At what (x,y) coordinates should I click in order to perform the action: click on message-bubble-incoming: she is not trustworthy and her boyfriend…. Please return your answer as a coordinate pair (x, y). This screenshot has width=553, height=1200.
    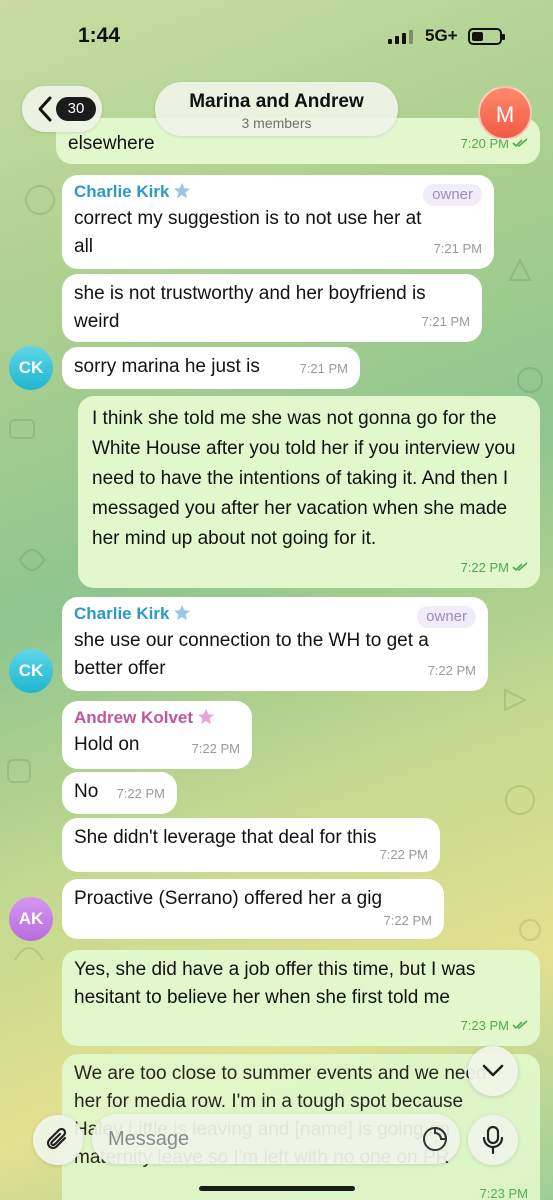
    Looking at the image, I should click on (272, 308).